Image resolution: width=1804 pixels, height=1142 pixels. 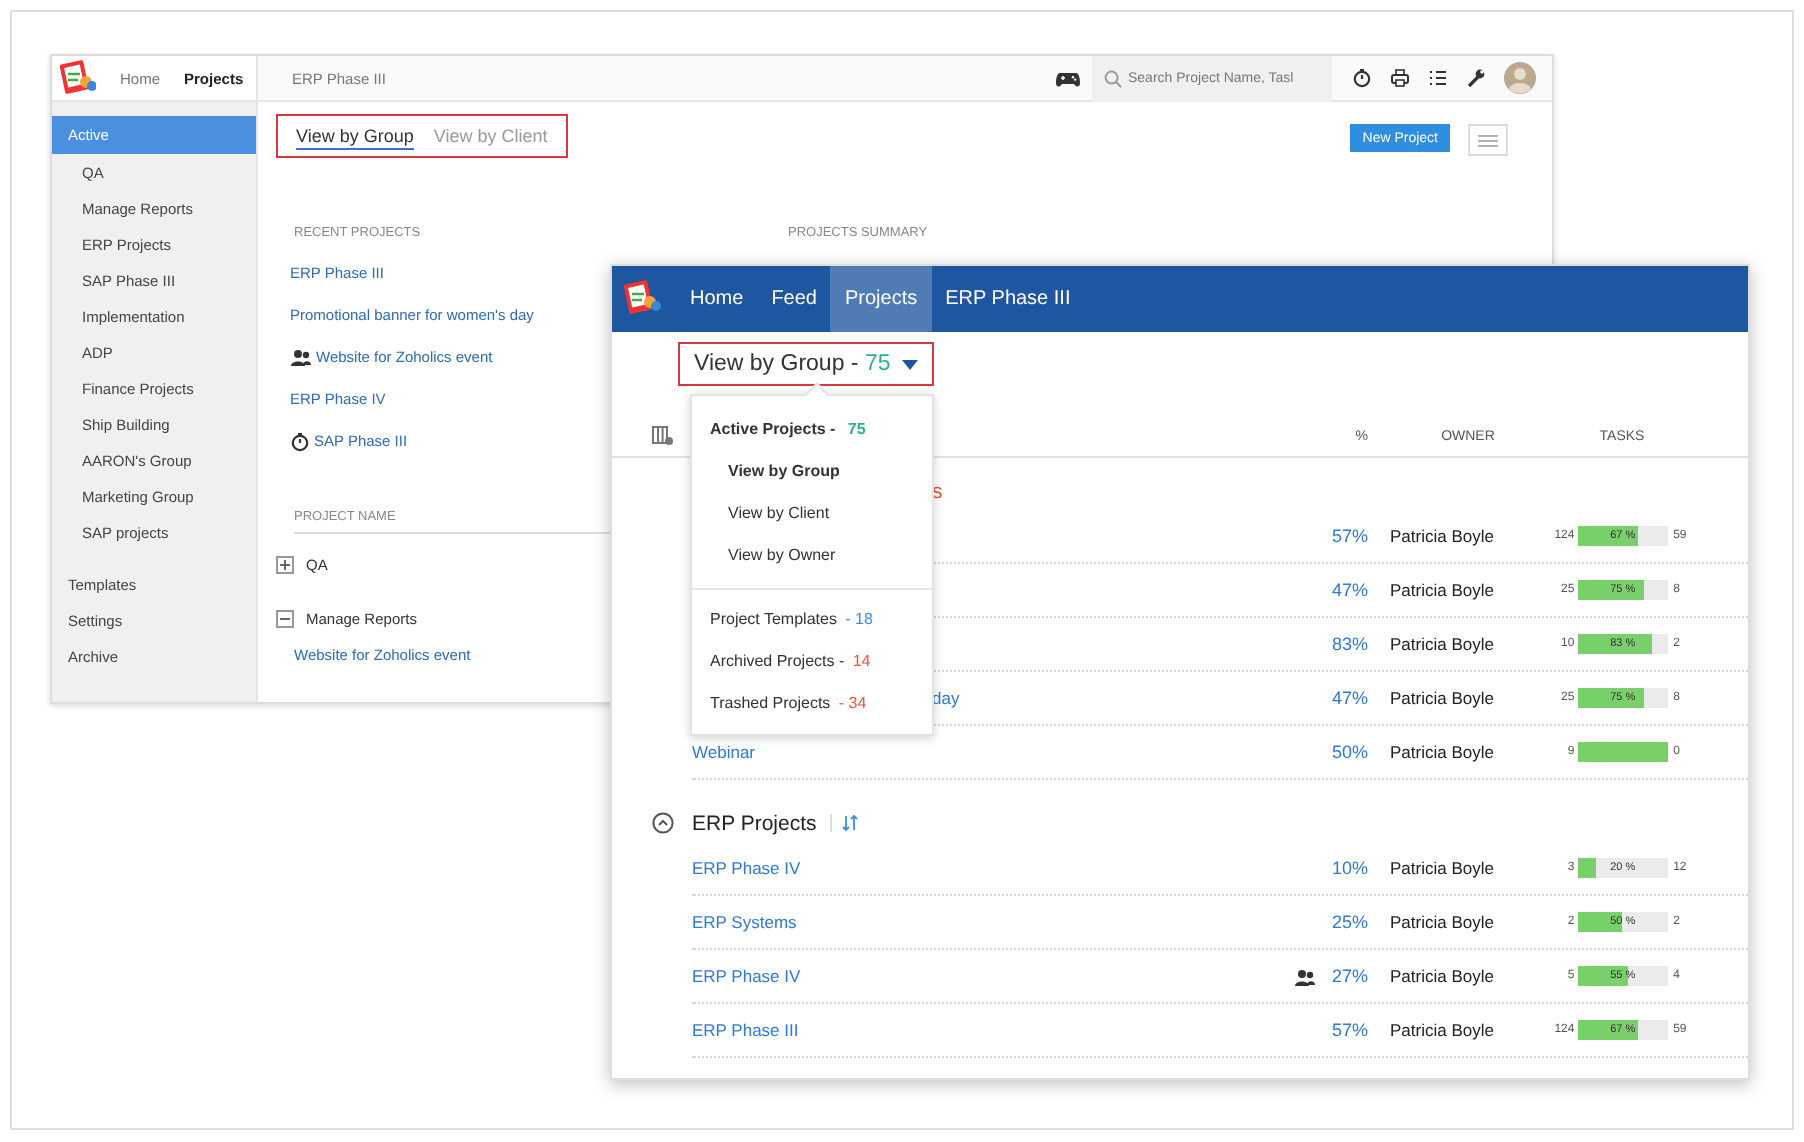 I want to click on list-icon, so click(x=1438, y=78).